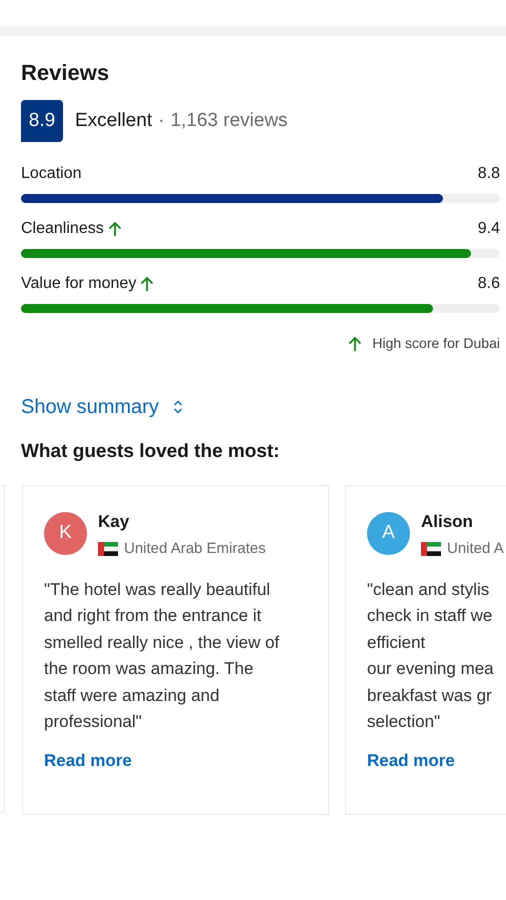  What do you see at coordinates (65, 533) in the screenshot?
I see `avatar: K` at bounding box center [65, 533].